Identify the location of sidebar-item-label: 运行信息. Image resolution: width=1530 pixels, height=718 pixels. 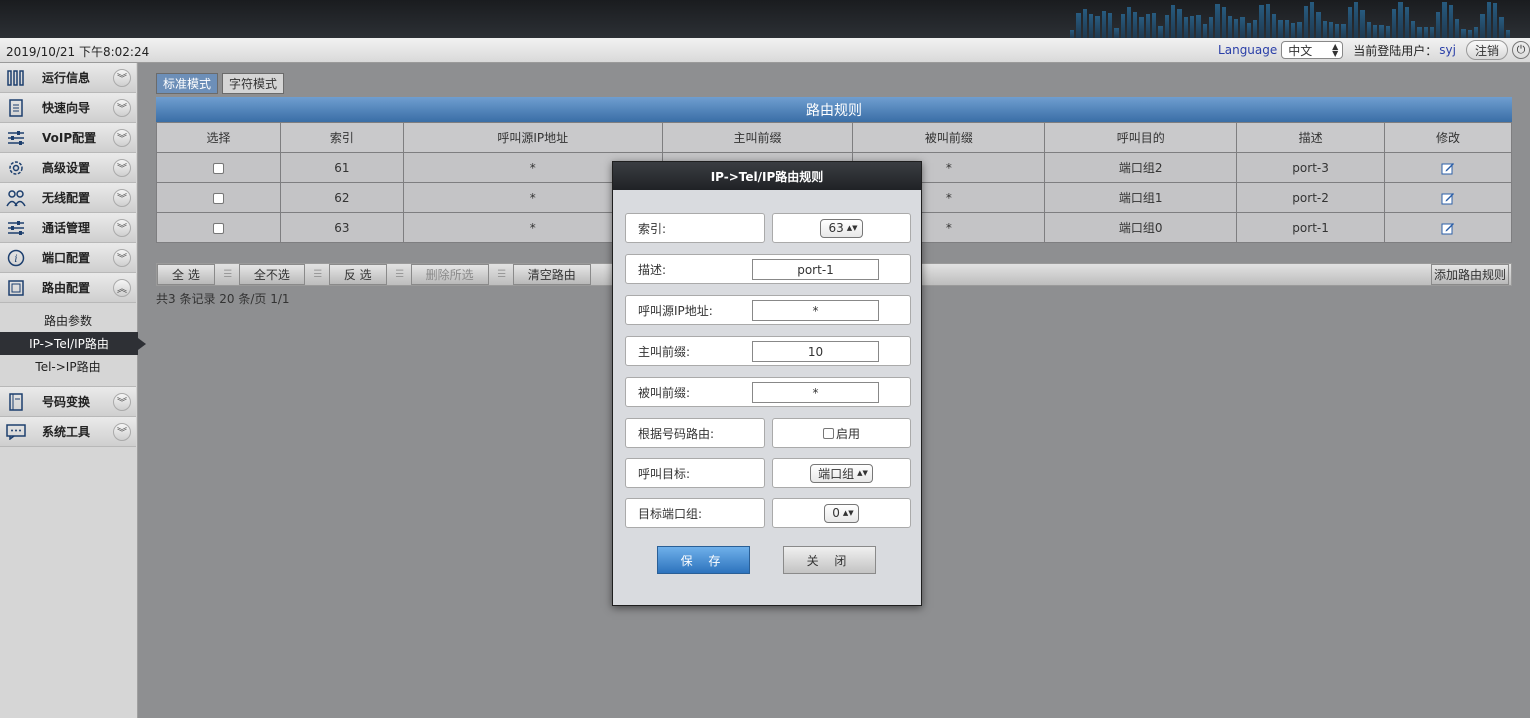
(66, 78).